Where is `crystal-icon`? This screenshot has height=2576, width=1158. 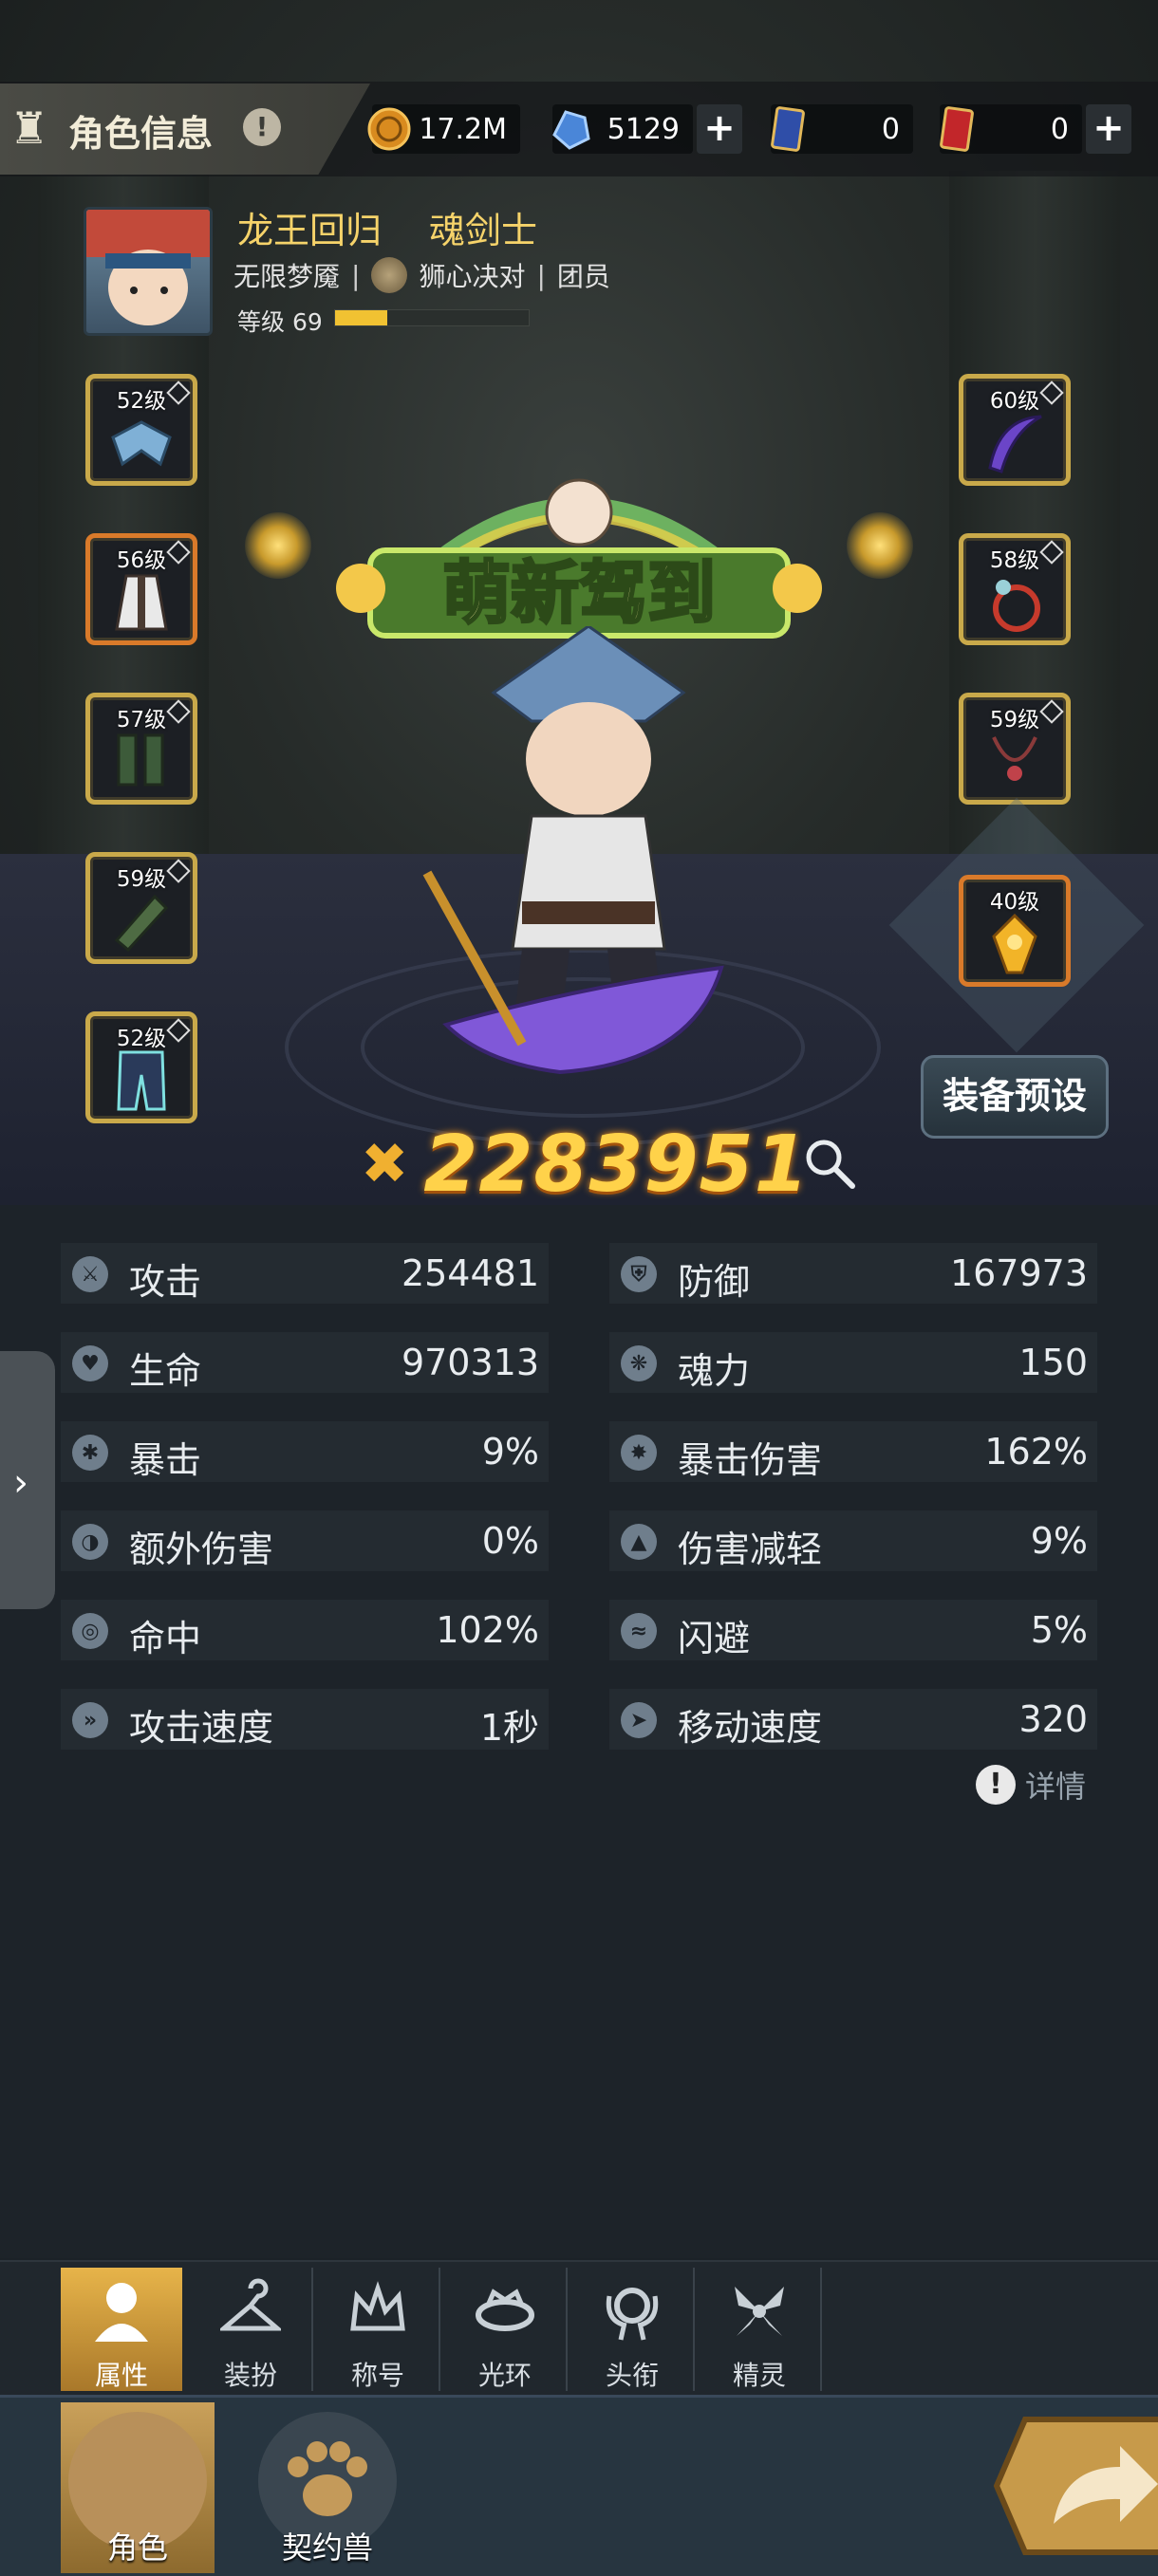 crystal-icon is located at coordinates (569, 129).